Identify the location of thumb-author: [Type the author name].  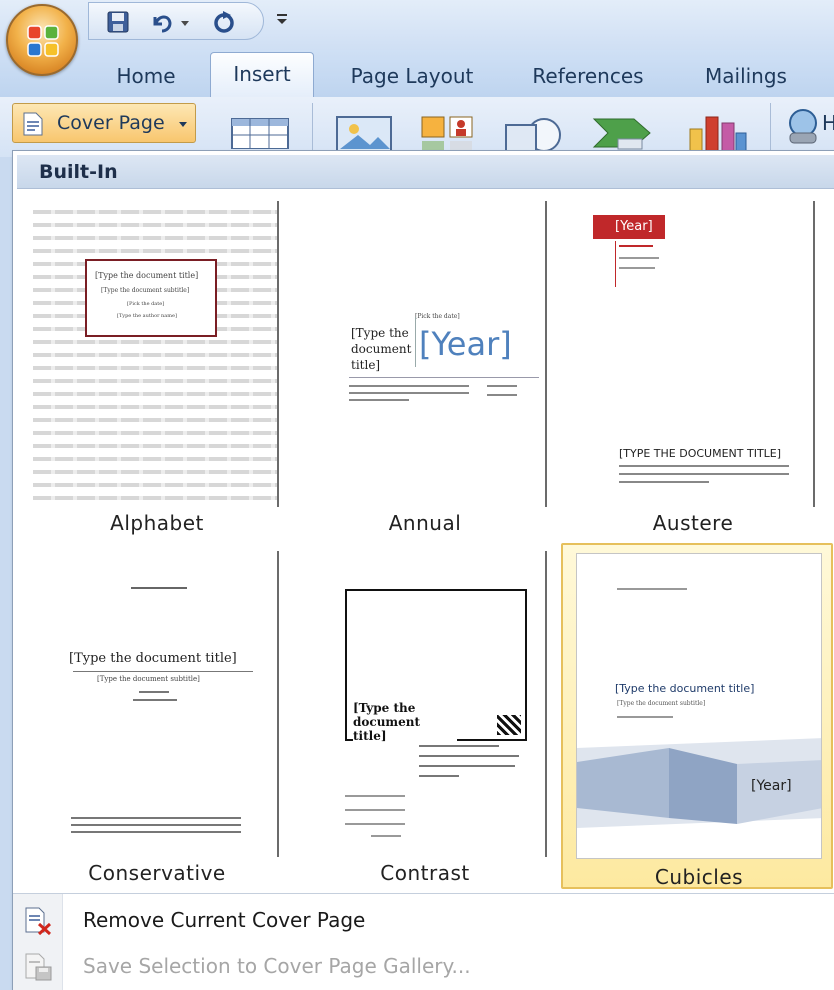
(147, 316).